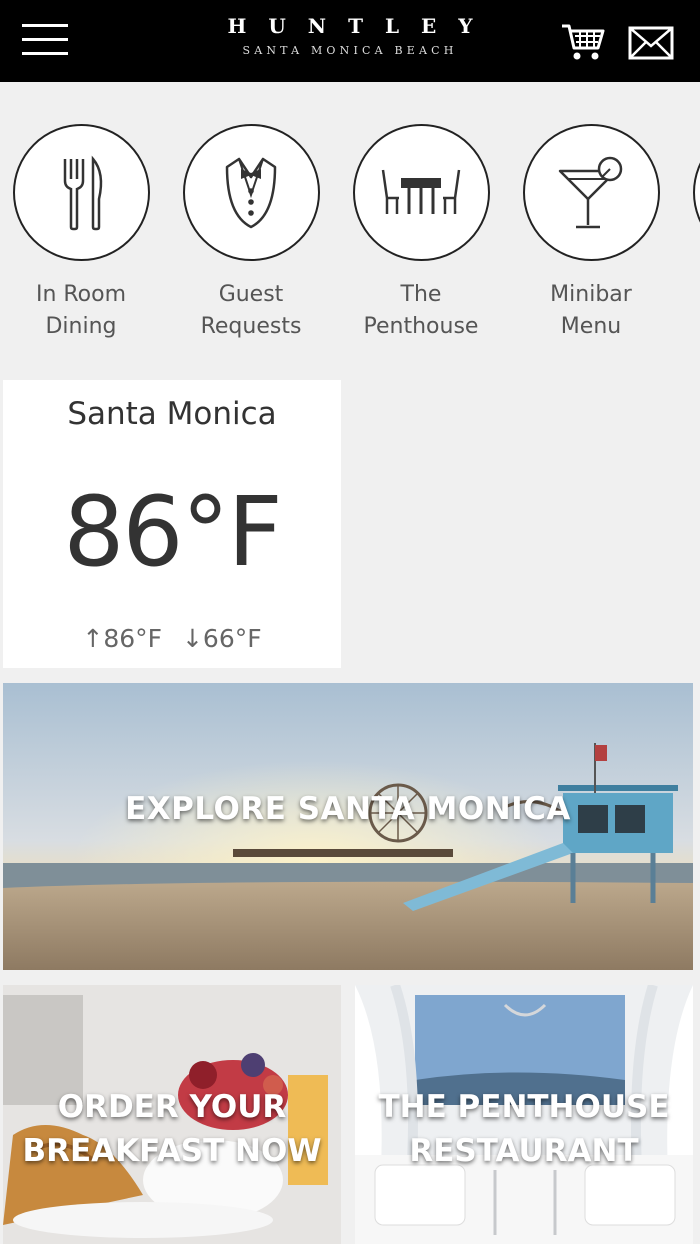 The height and width of the screenshot is (1244, 700). Describe the element at coordinates (172, 1151) in the screenshot. I see `breakfast-label-line2: BREAKFAST NOW` at that location.